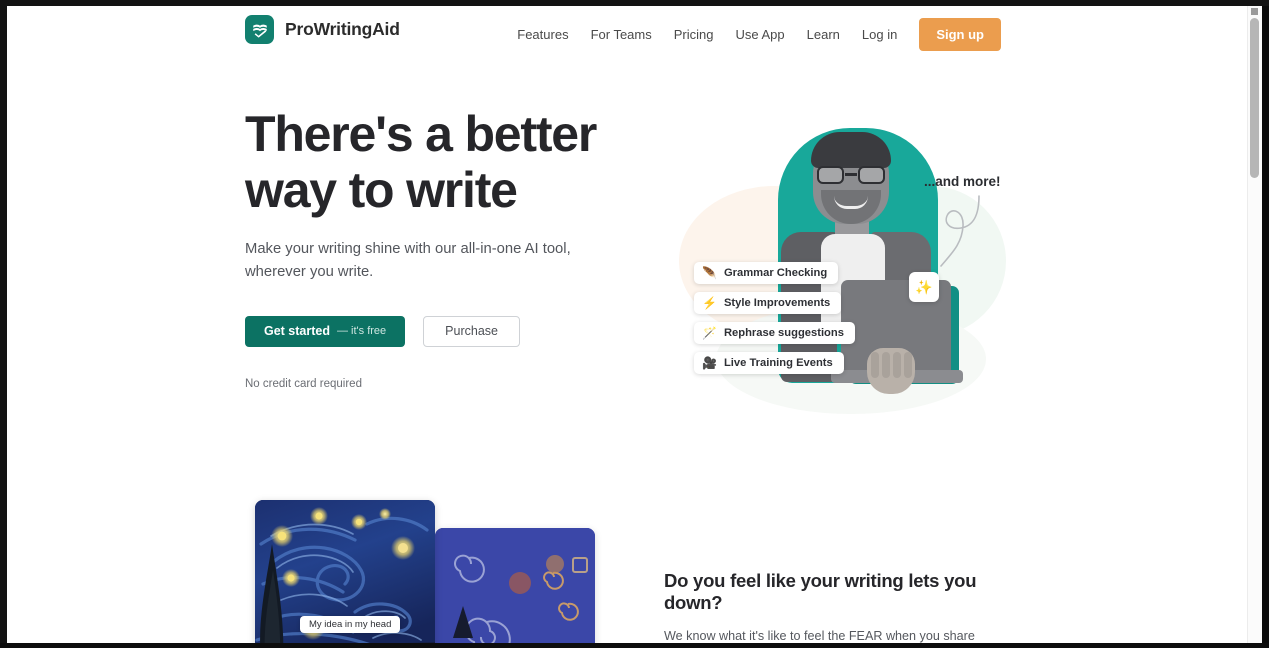 Image resolution: width=1269 pixels, height=648 pixels. What do you see at coordinates (760, 34) in the screenshot?
I see `nav-item-use-app: Use App` at bounding box center [760, 34].